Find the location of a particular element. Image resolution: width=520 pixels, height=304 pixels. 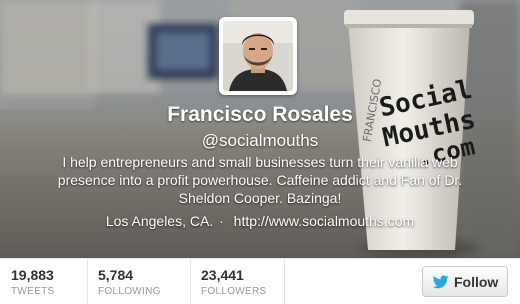

stat-followers-label: FOLLOWERS is located at coordinates (234, 291).